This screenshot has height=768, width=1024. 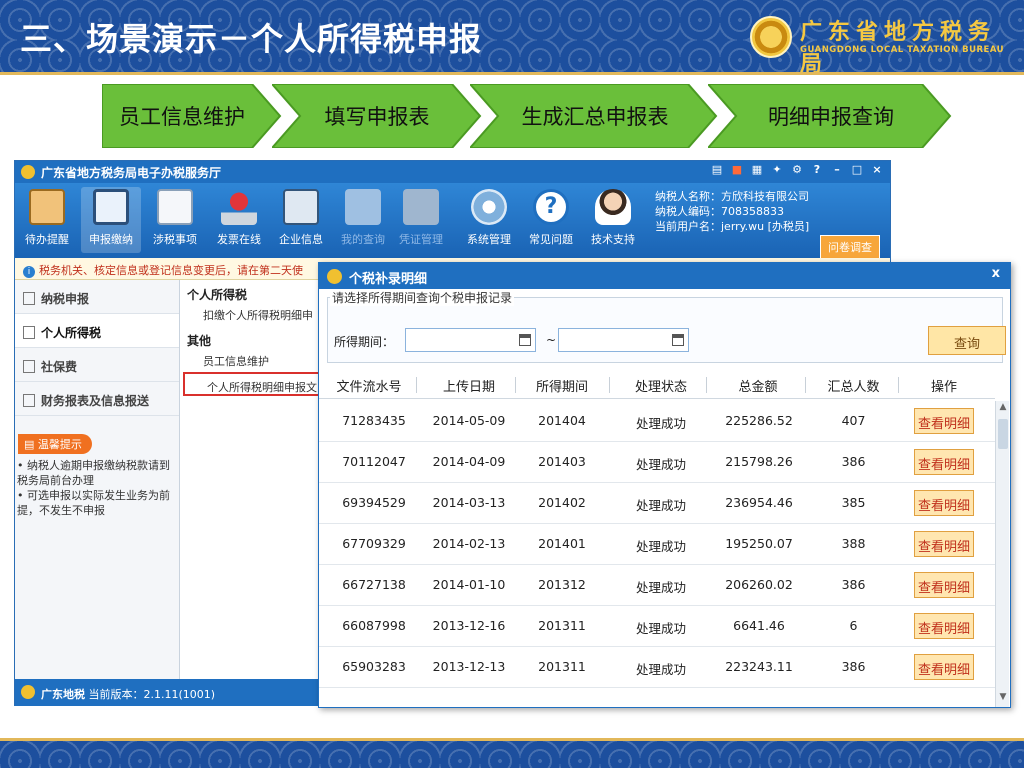 I want to click on bureau-seal-icon, so click(x=771, y=37).